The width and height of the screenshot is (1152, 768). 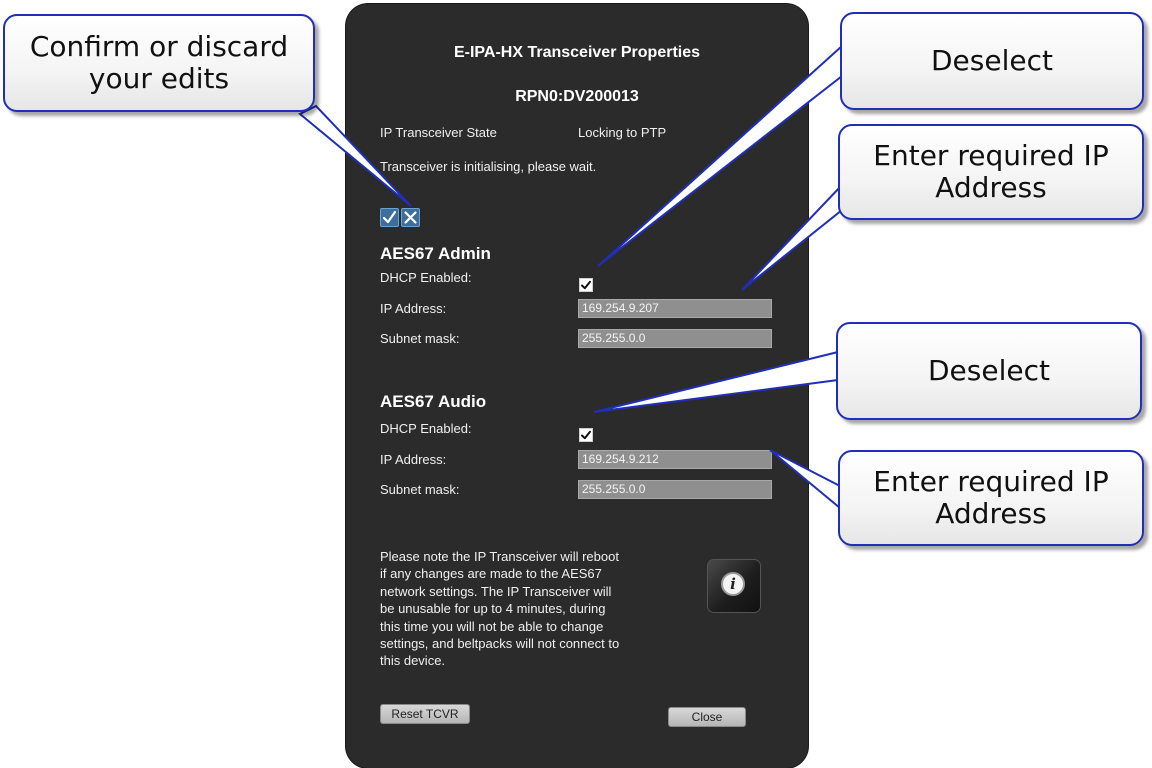 What do you see at coordinates (675, 338) in the screenshot?
I see `admin-subnet-input: 255.255.0.0` at bounding box center [675, 338].